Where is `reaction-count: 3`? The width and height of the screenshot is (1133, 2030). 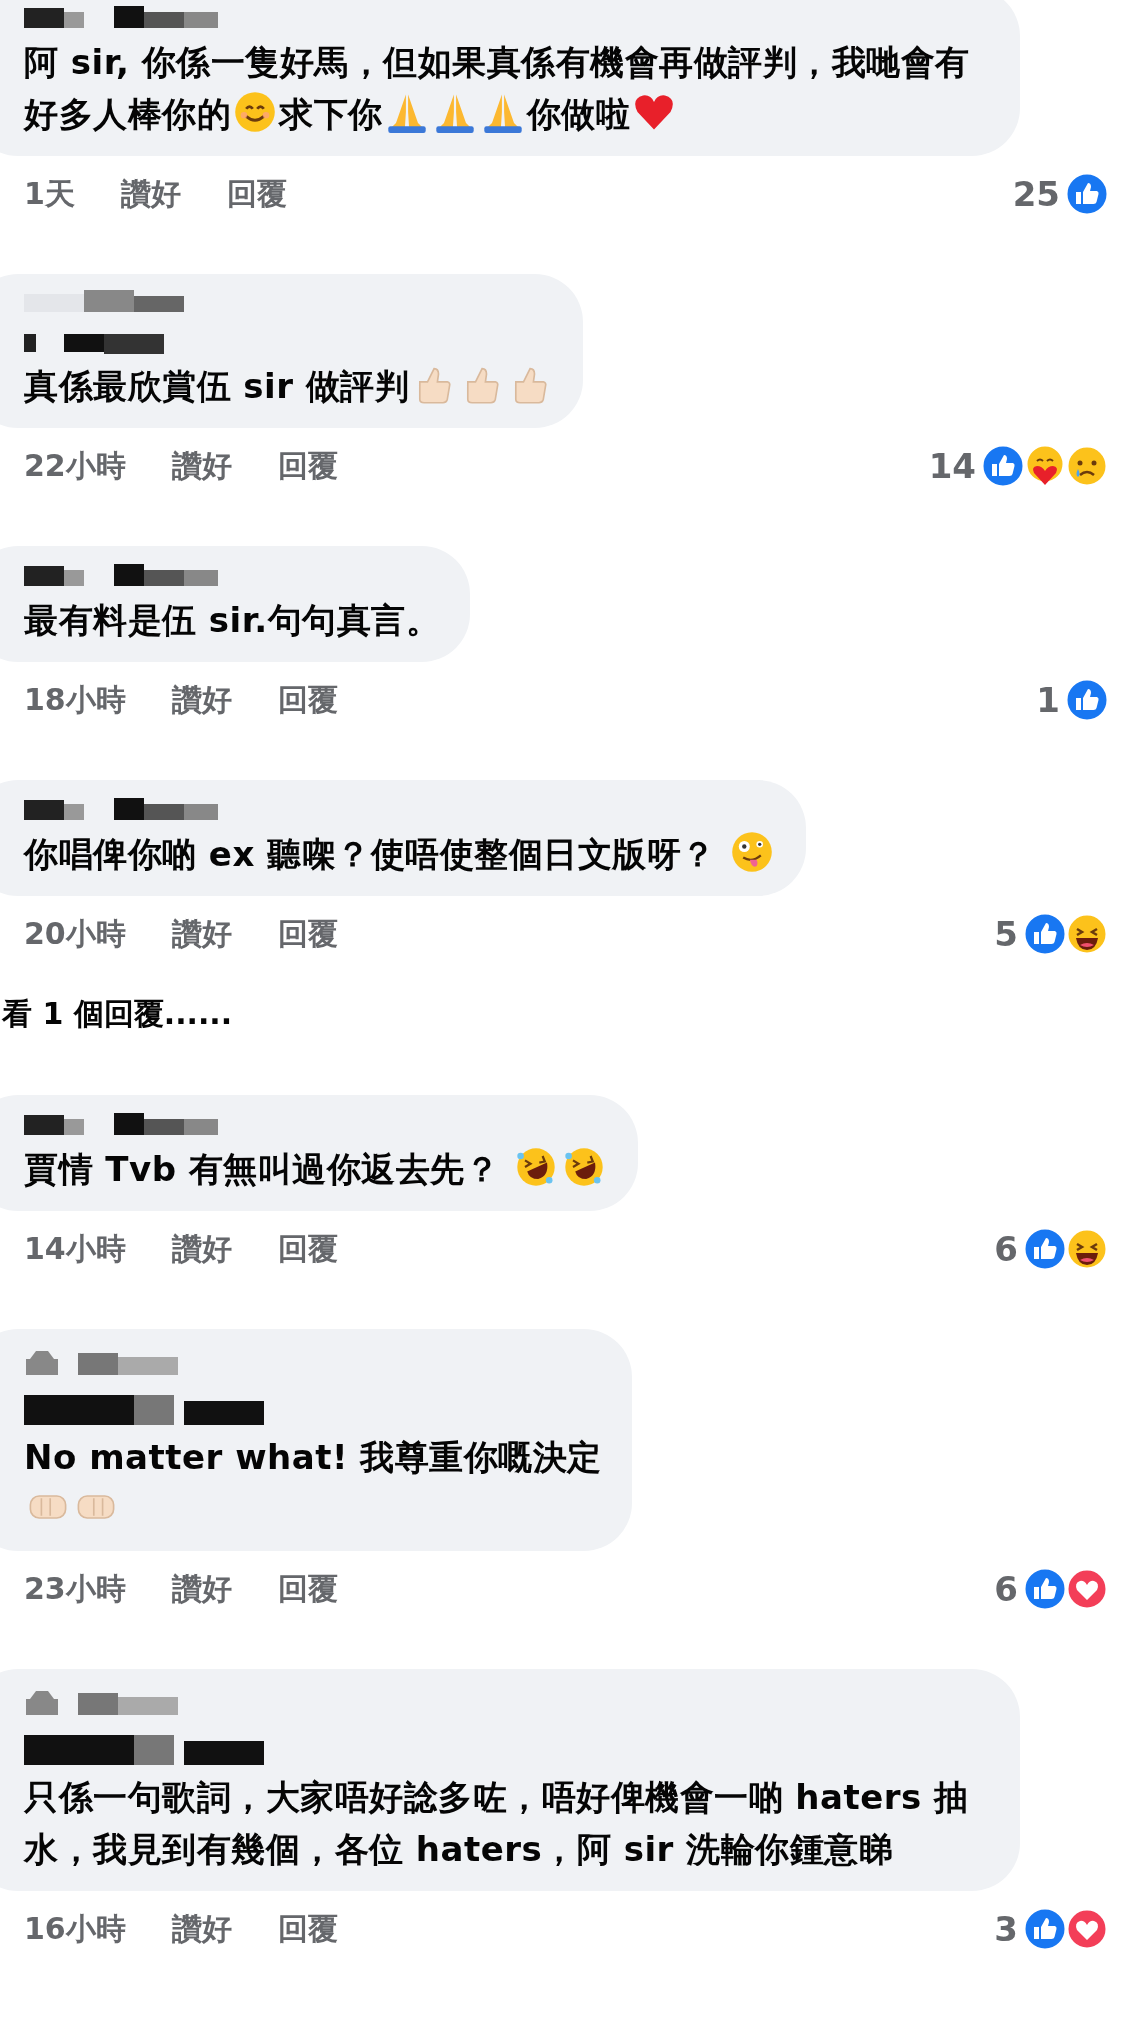
reaction-count: 3 is located at coordinates (1006, 1929).